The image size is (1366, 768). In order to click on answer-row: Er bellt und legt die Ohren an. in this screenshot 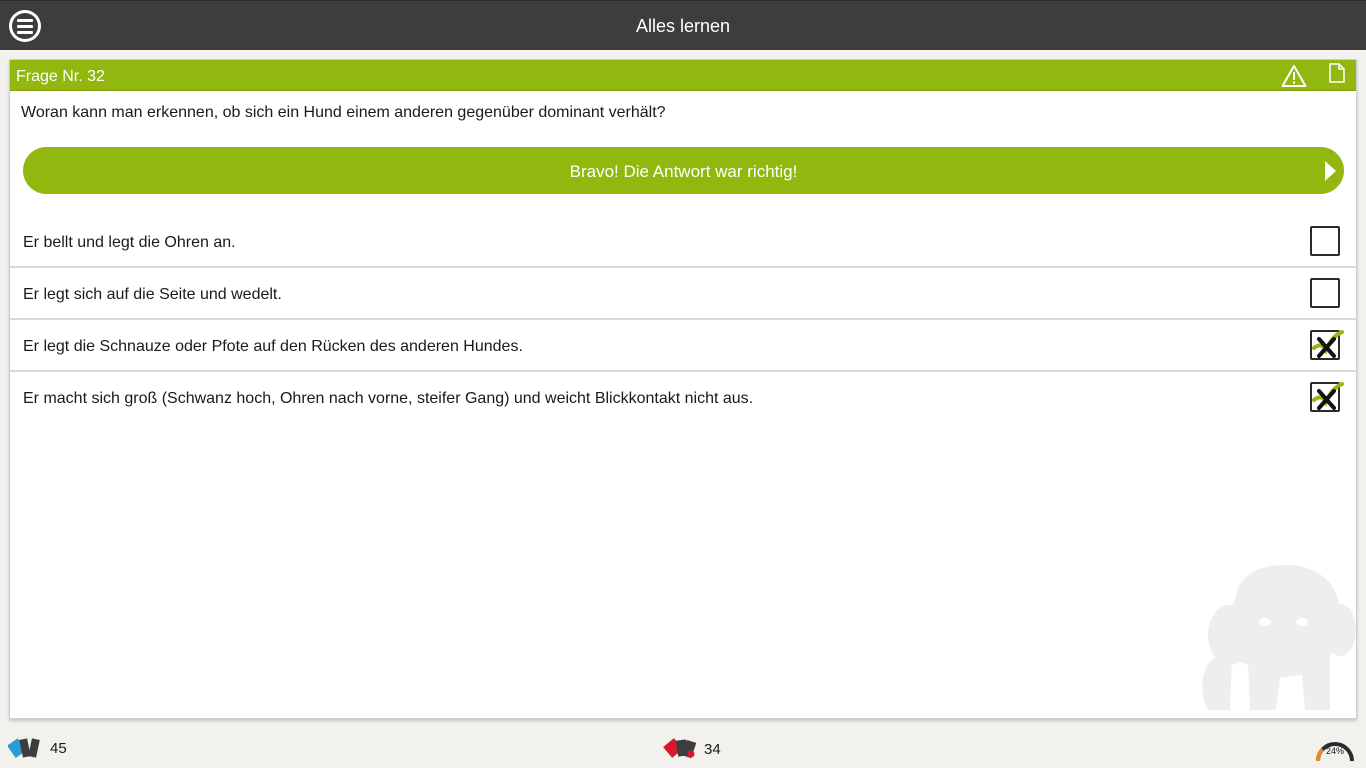, I will do `click(683, 242)`.